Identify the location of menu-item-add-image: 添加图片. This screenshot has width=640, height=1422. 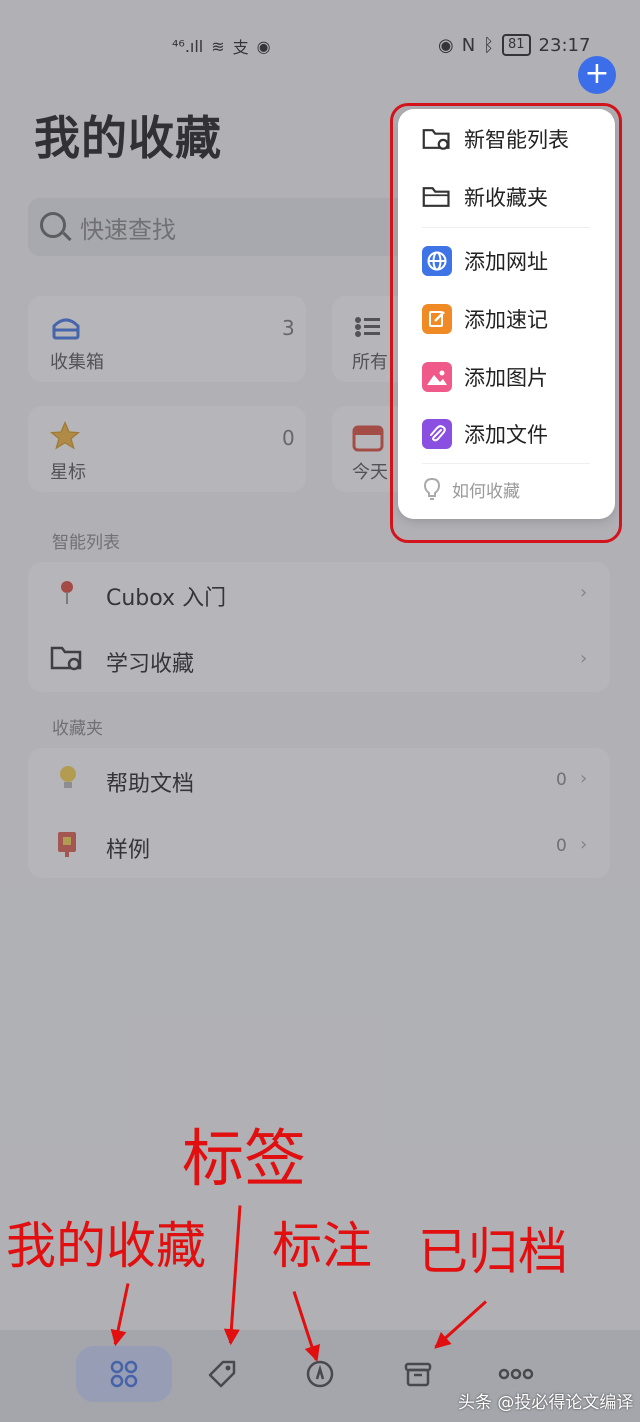
(485, 377).